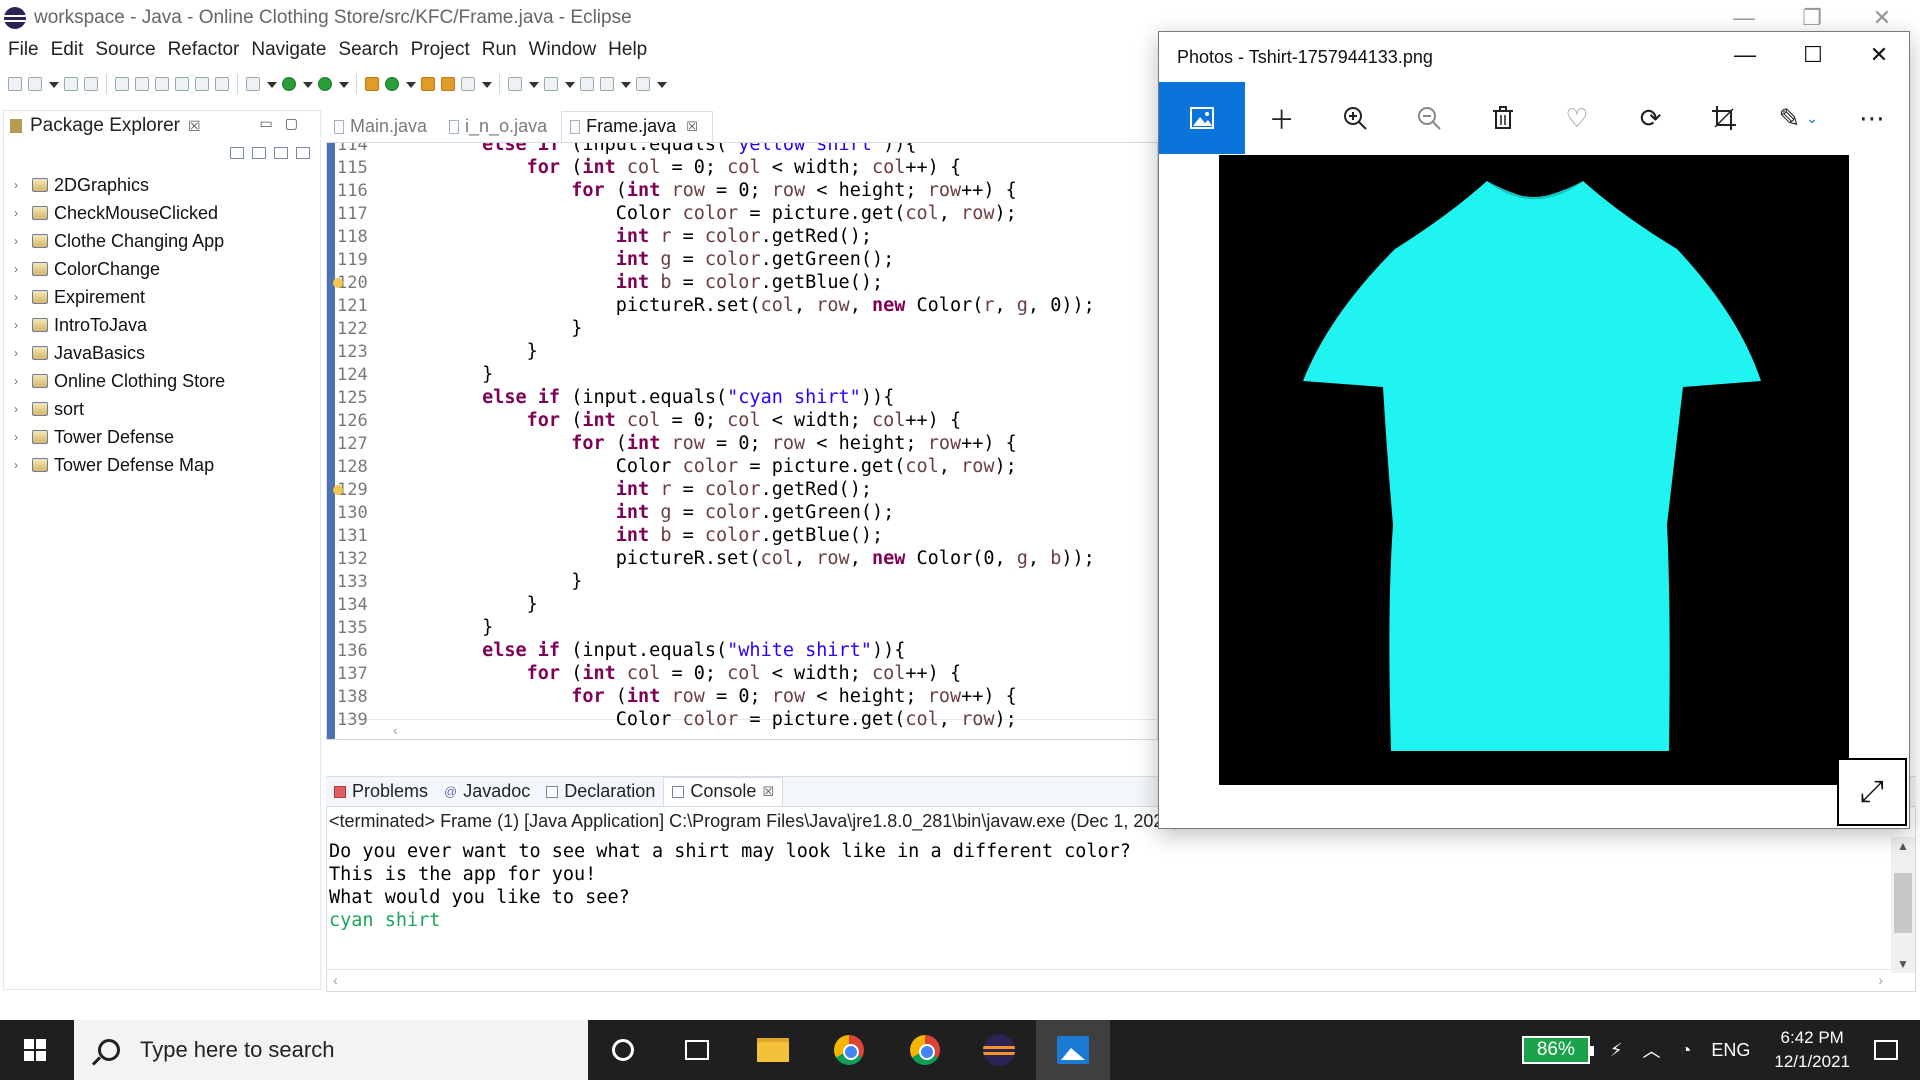  I want to click on chrome-profile-button, so click(925, 1050).